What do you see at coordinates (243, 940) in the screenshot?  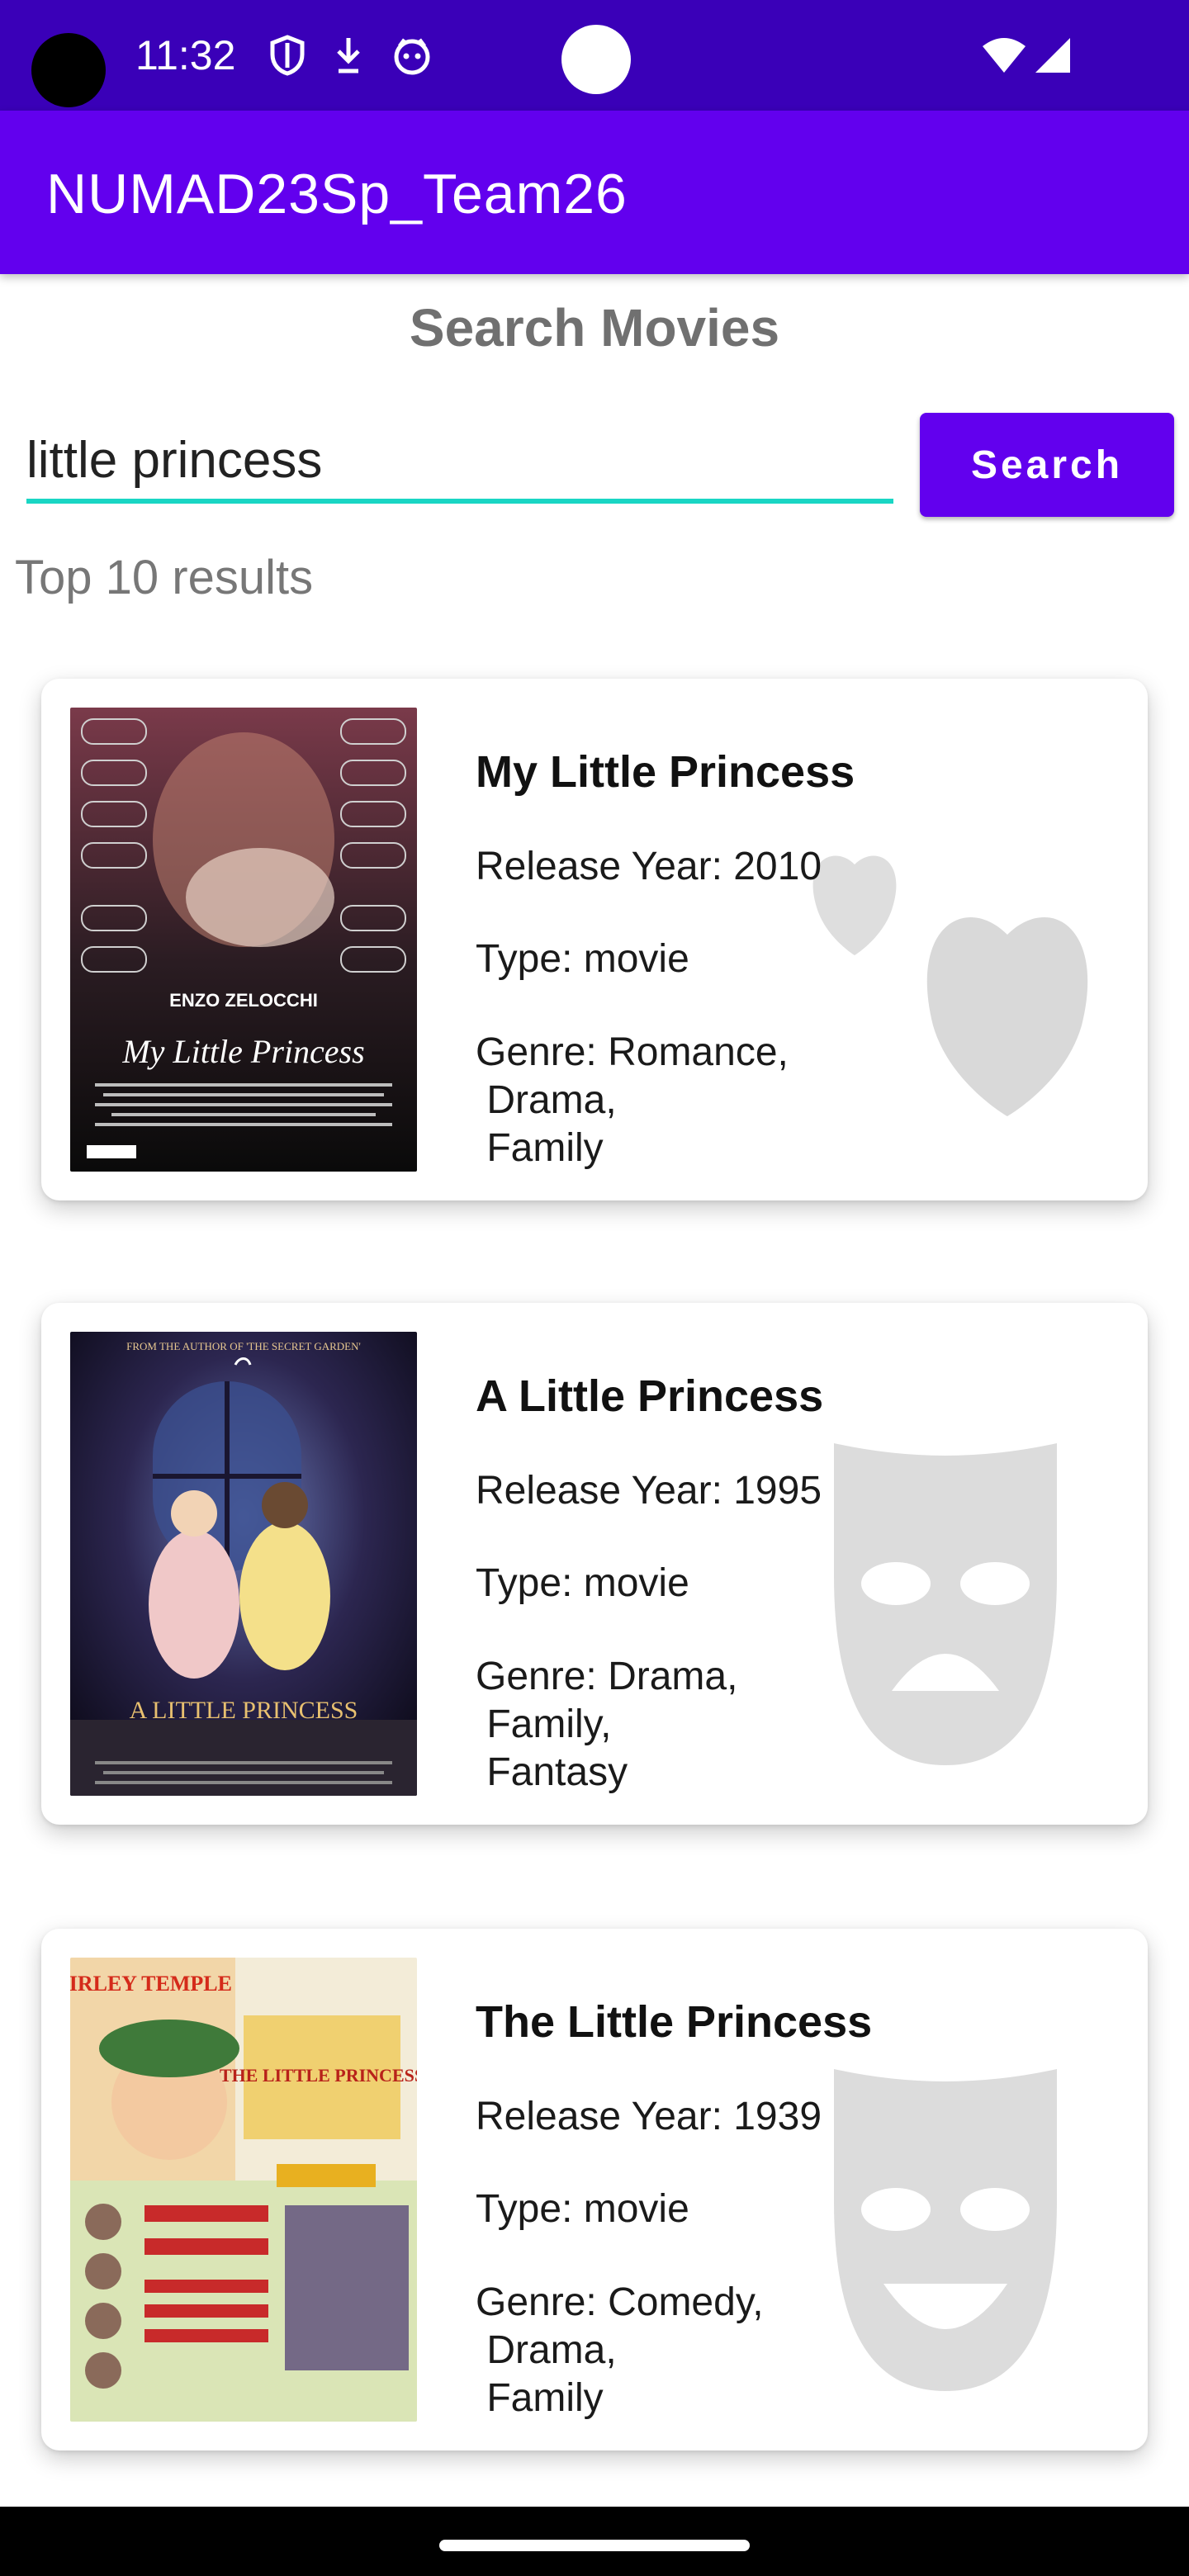 I see `movie-poster: ENZO ZELOCCHI My Little Princess` at bounding box center [243, 940].